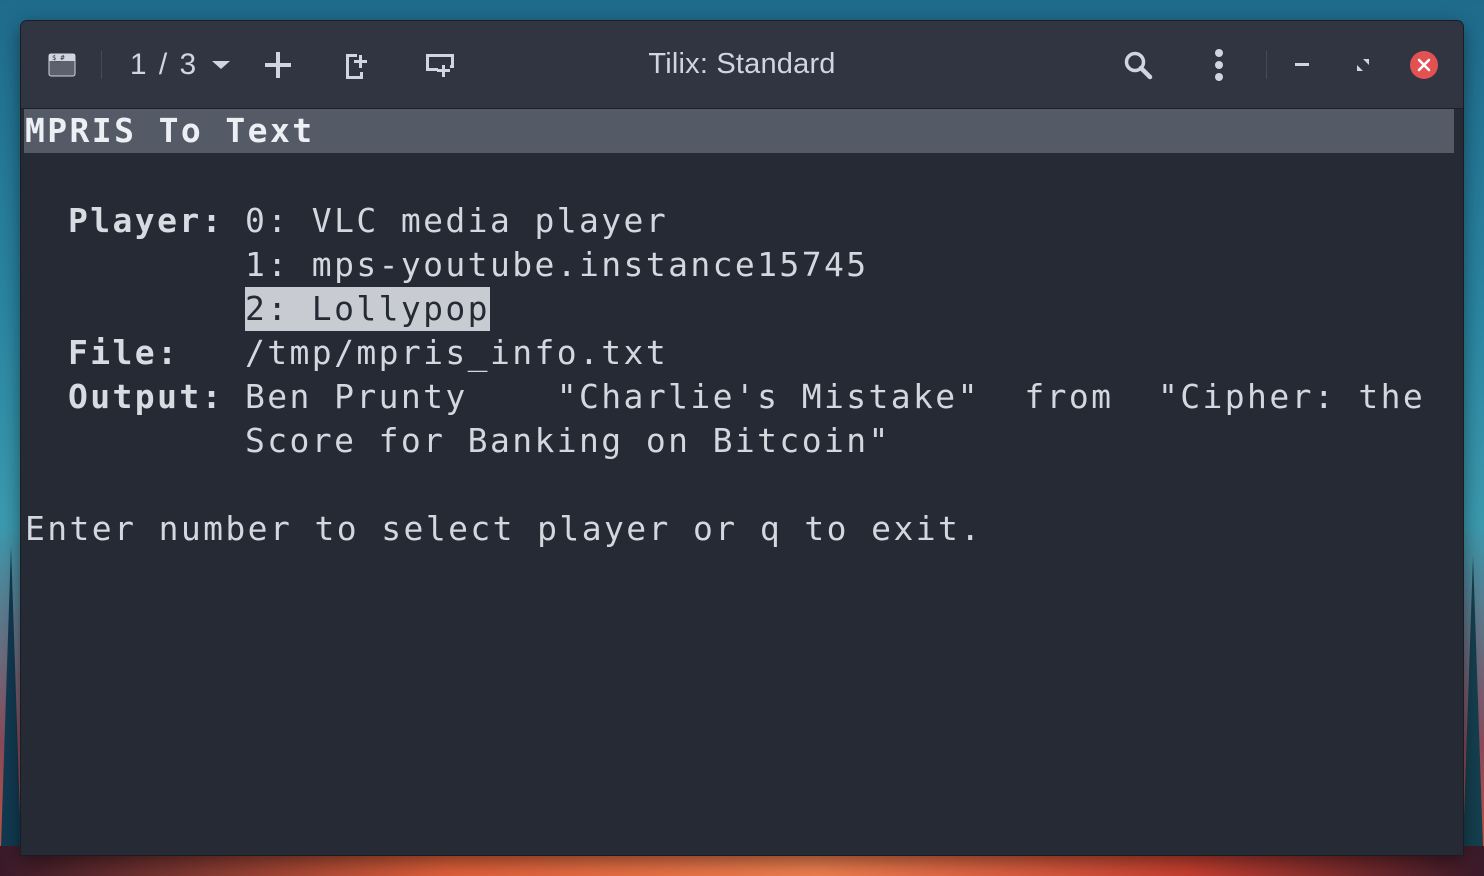 This screenshot has height=876, width=1484. I want to click on maximize-button, so click(1363, 64).